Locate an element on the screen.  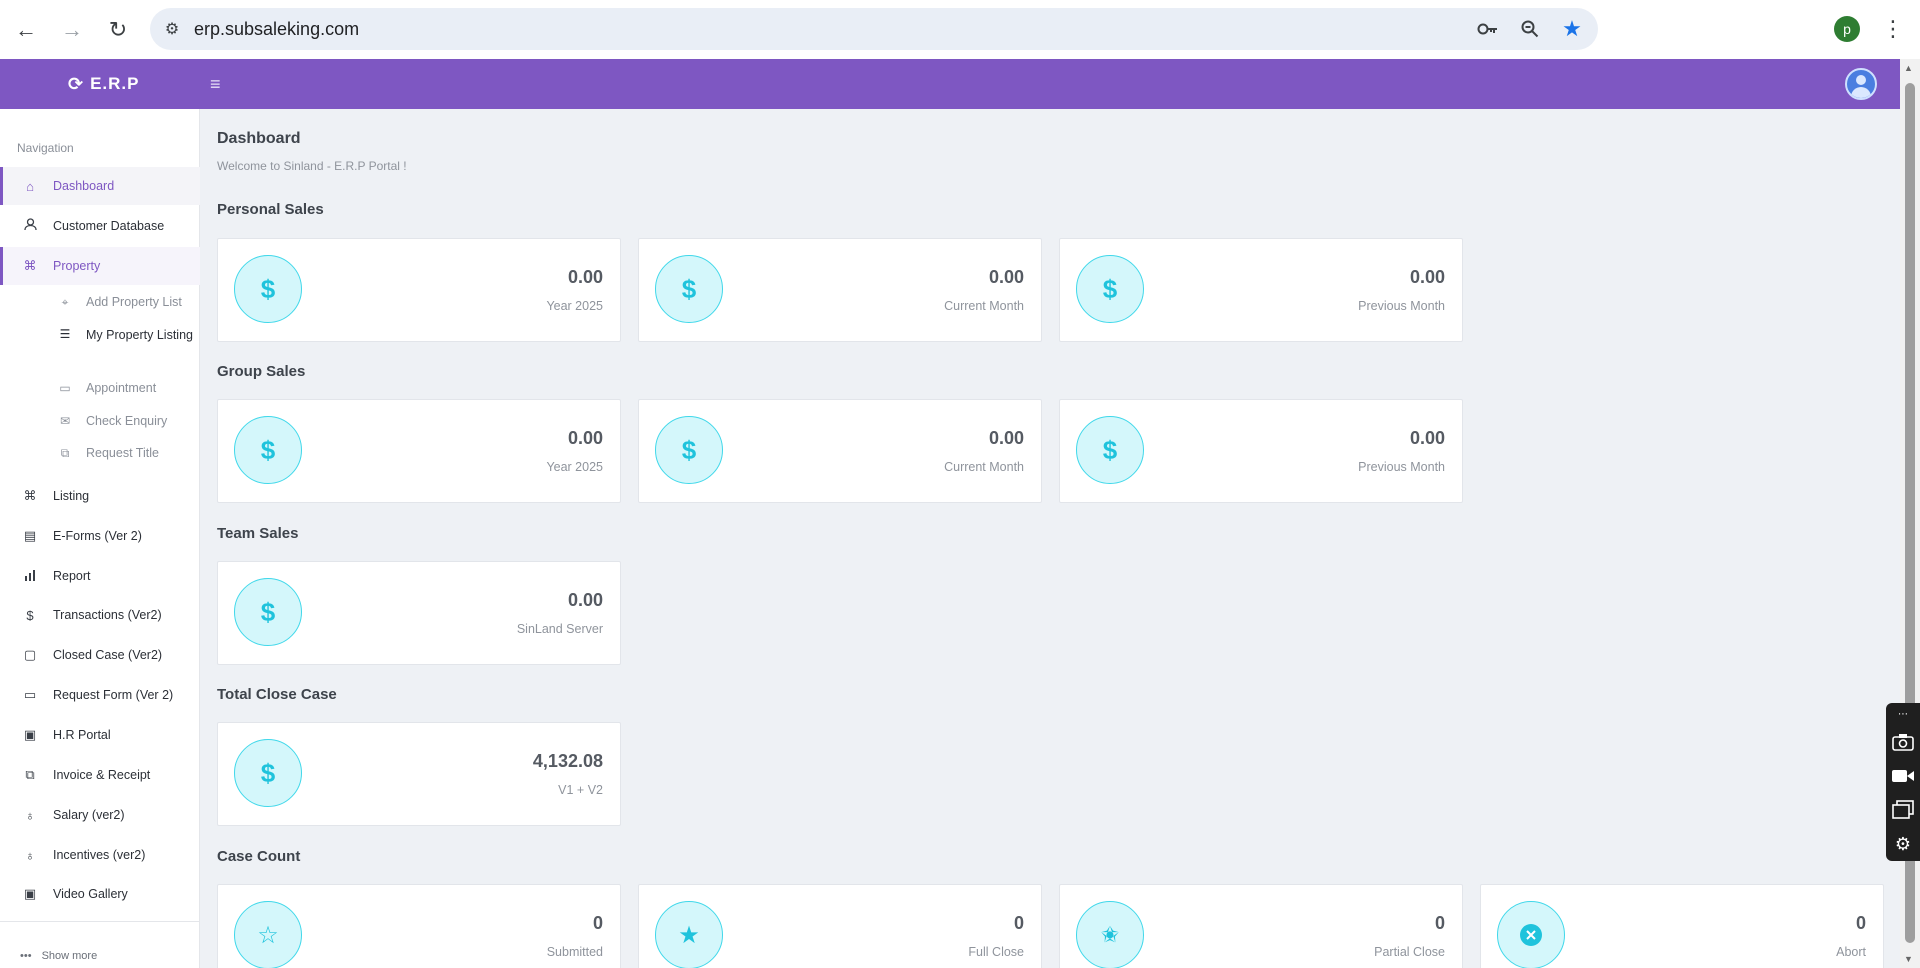
erp-logo: ⟳ E.R.P is located at coordinates (104, 84).